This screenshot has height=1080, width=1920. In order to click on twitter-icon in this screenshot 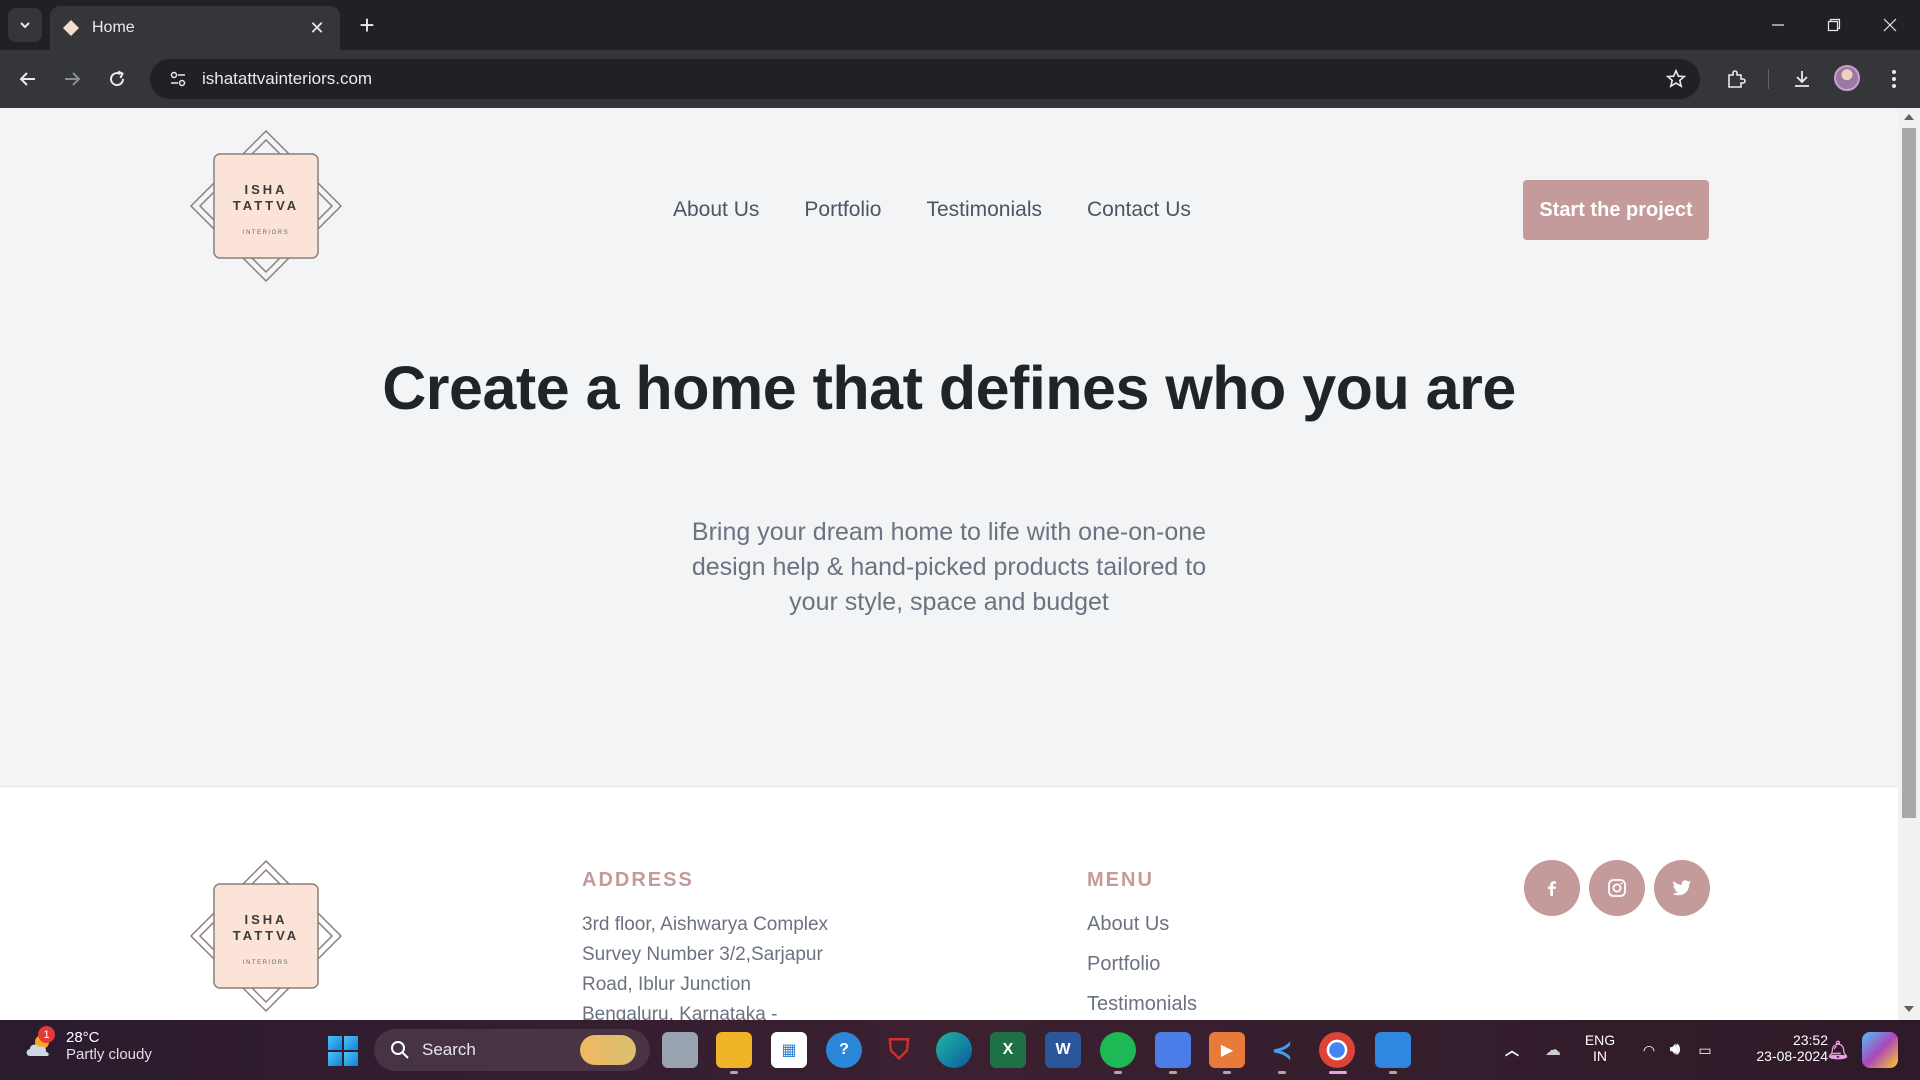, I will do `click(1681, 888)`.